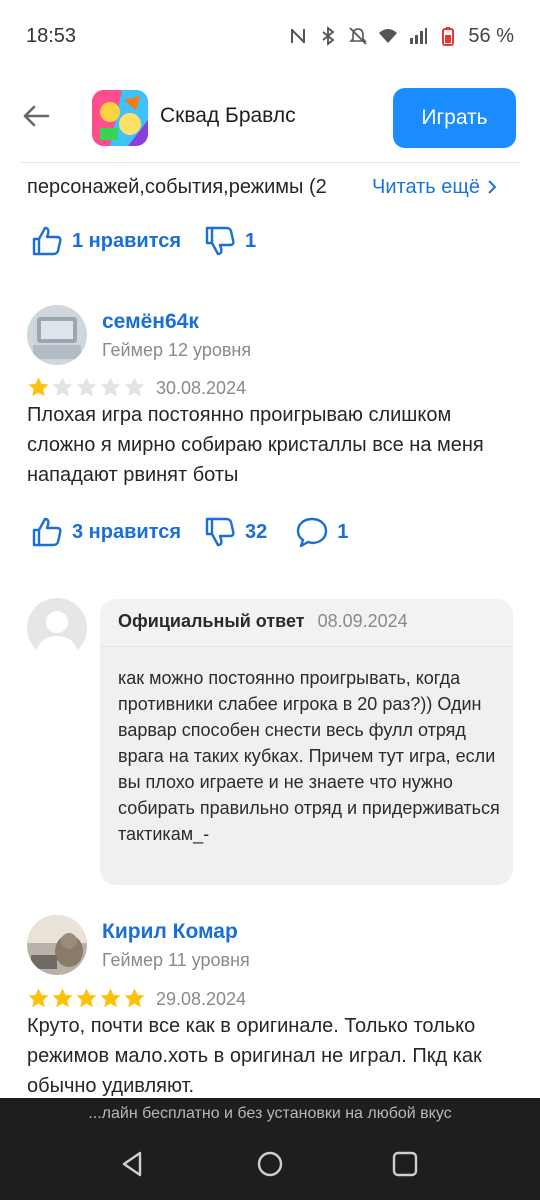 Image resolution: width=540 pixels, height=1200 pixels. I want to click on review-text: персонажей,события,режимы (2, so click(177, 187).